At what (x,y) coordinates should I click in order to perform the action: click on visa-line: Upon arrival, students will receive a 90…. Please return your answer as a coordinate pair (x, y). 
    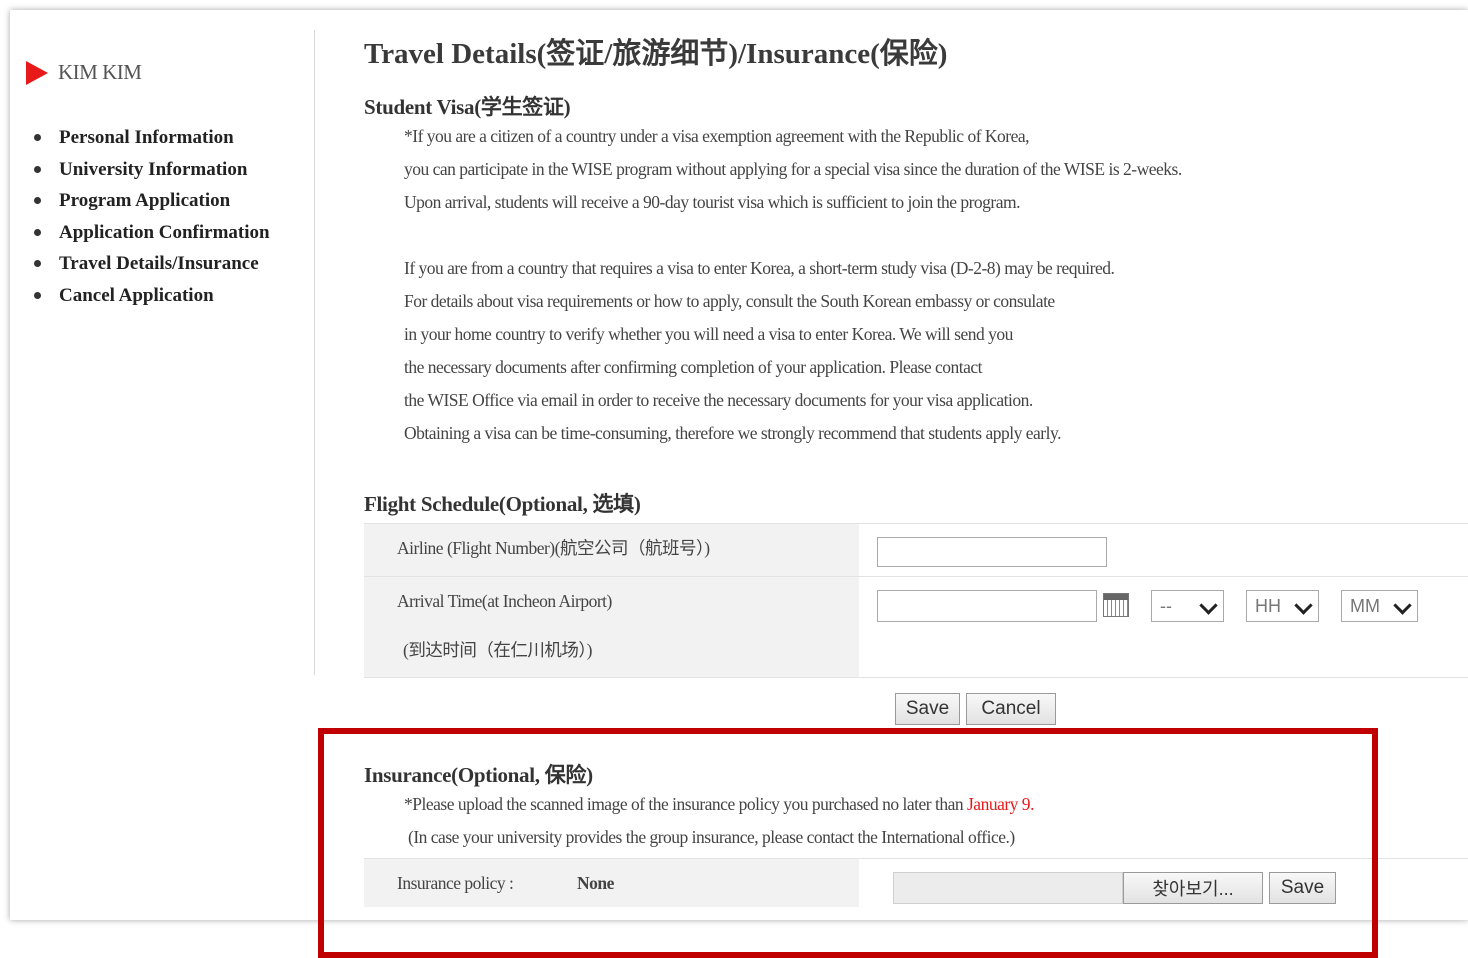
    Looking at the image, I should click on (712, 202).